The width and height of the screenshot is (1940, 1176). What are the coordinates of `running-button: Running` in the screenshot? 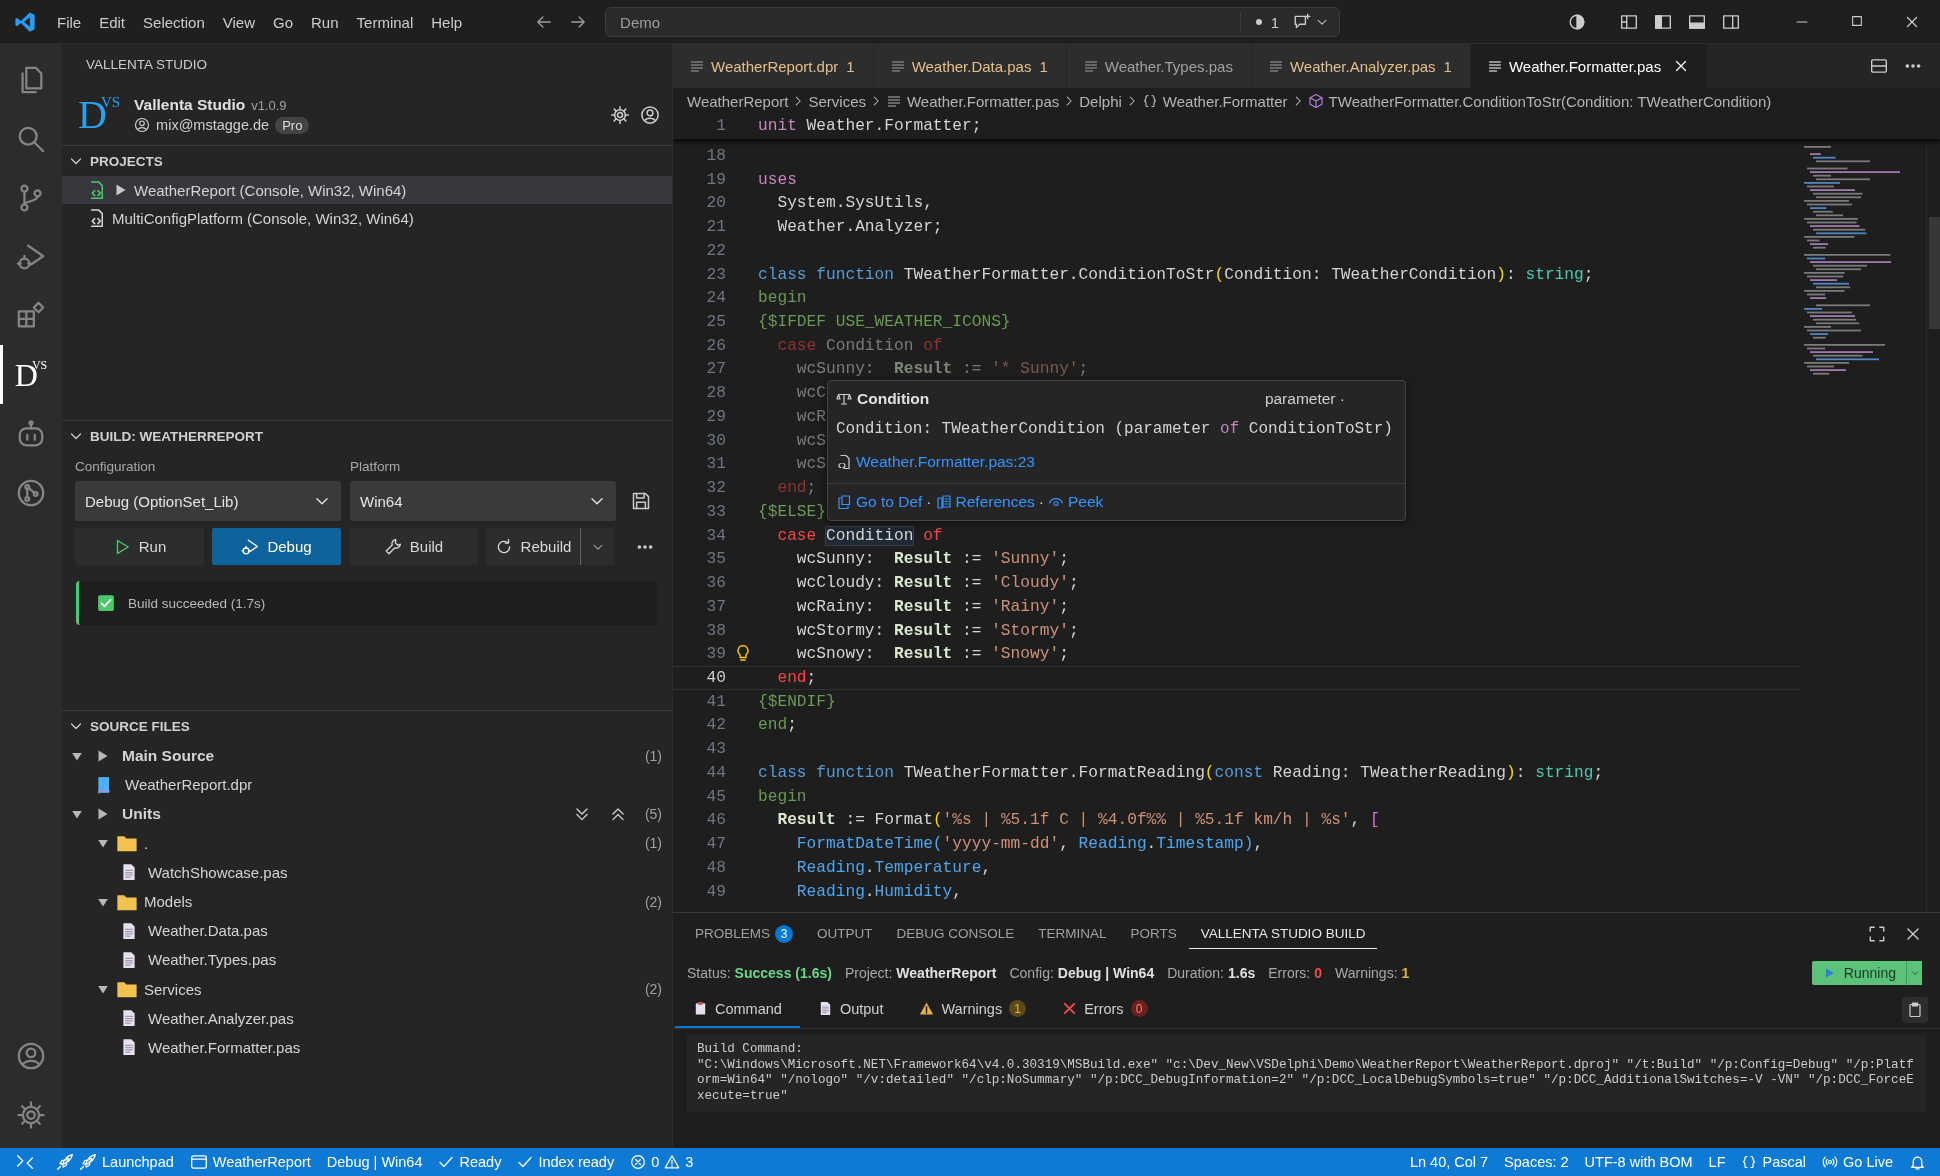 It's located at (1858, 973).